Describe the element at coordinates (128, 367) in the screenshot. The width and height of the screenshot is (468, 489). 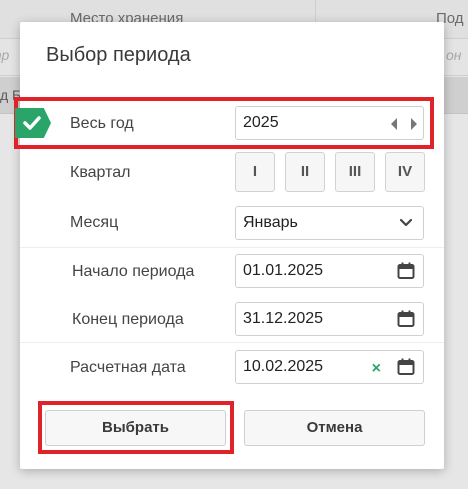
I see `calc-date-label: Расчетная дата` at that location.